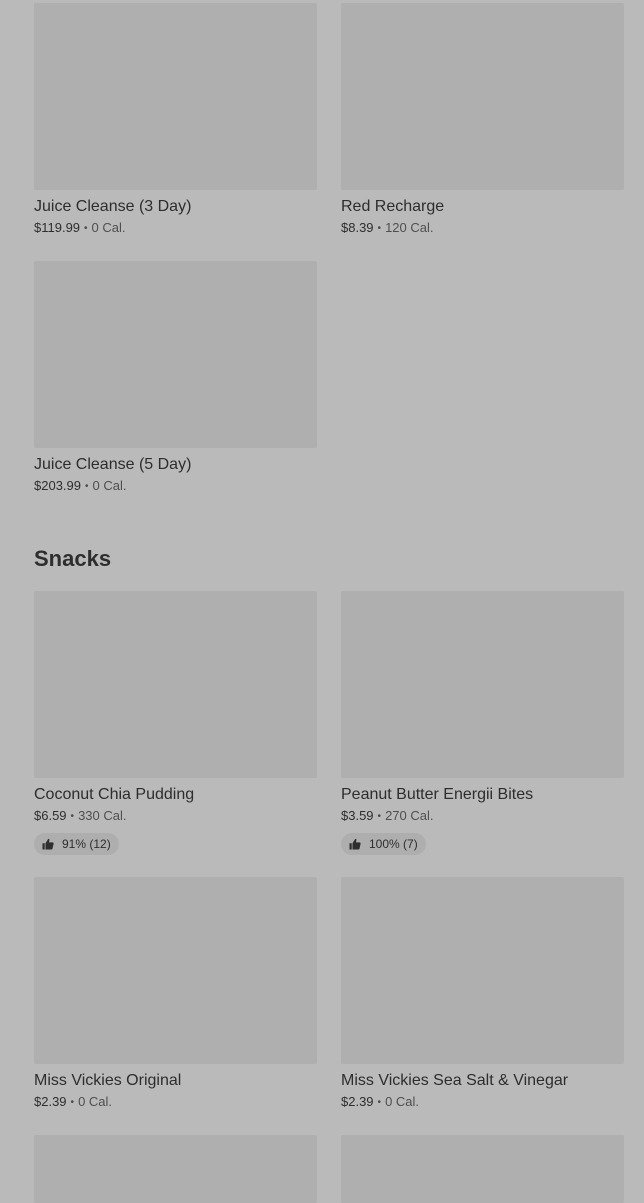 The width and height of the screenshot is (644, 1203). What do you see at coordinates (102, 815) in the screenshot?
I see `menu-item-calories: 330 Cal.` at bounding box center [102, 815].